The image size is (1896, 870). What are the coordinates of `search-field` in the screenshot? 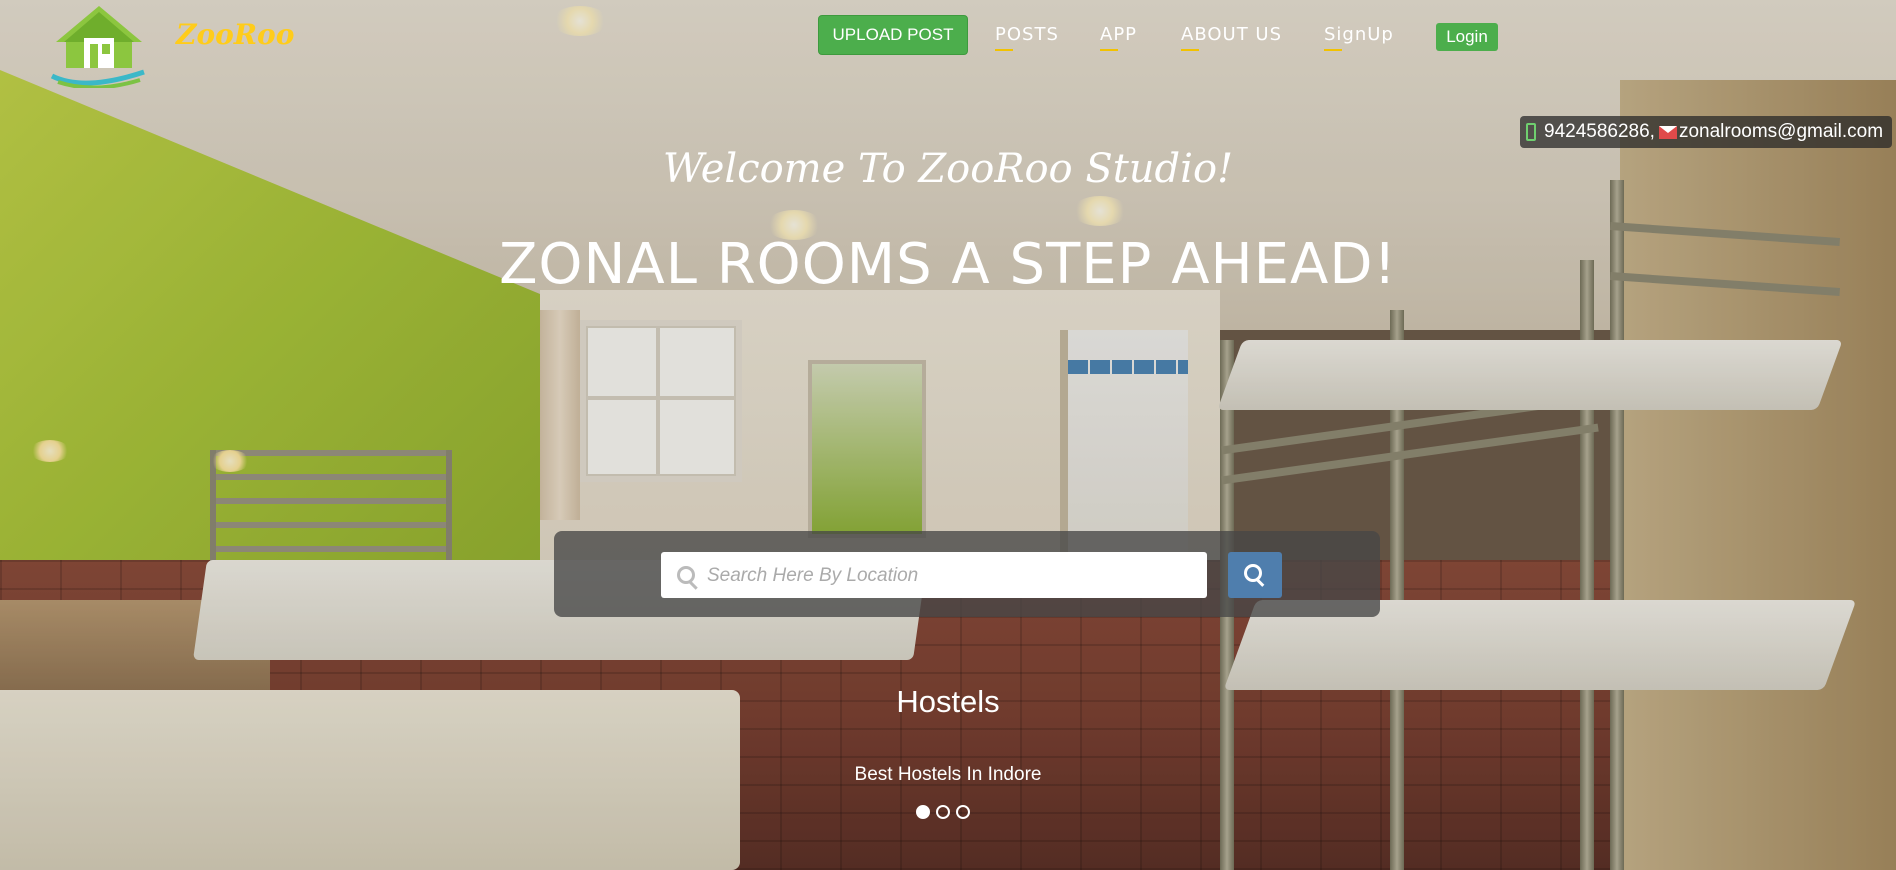 It's located at (934, 576).